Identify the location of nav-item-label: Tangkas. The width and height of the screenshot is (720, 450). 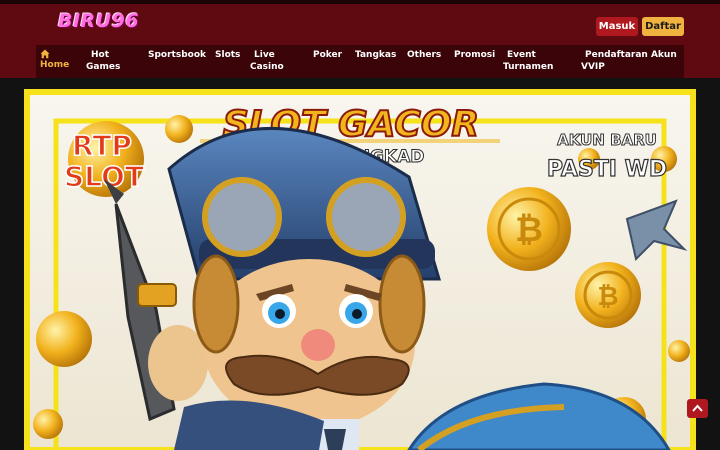
(376, 55).